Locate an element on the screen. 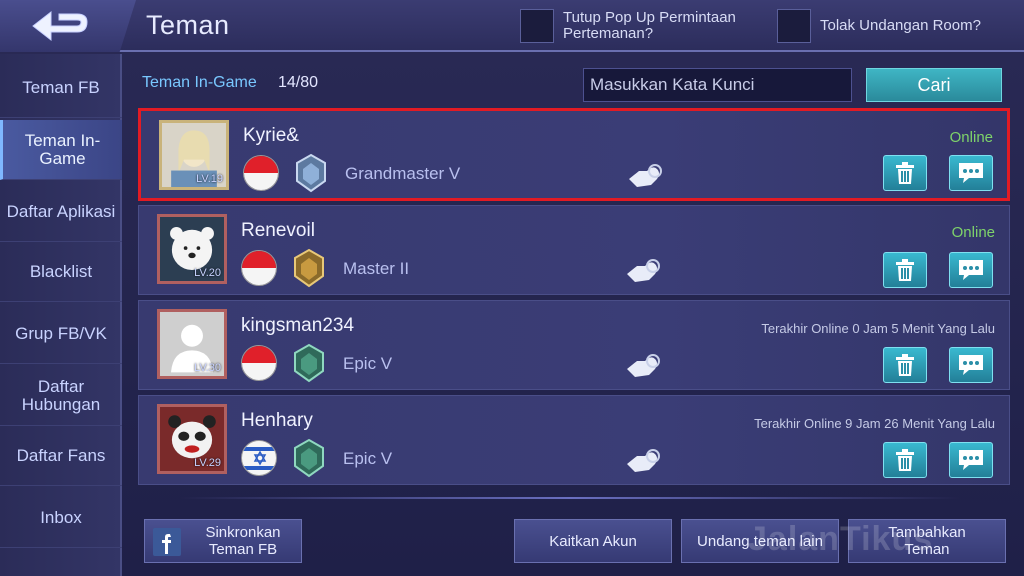  friend-row: LV.20 Renevoil Master II Online is located at coordinates (574, 250).